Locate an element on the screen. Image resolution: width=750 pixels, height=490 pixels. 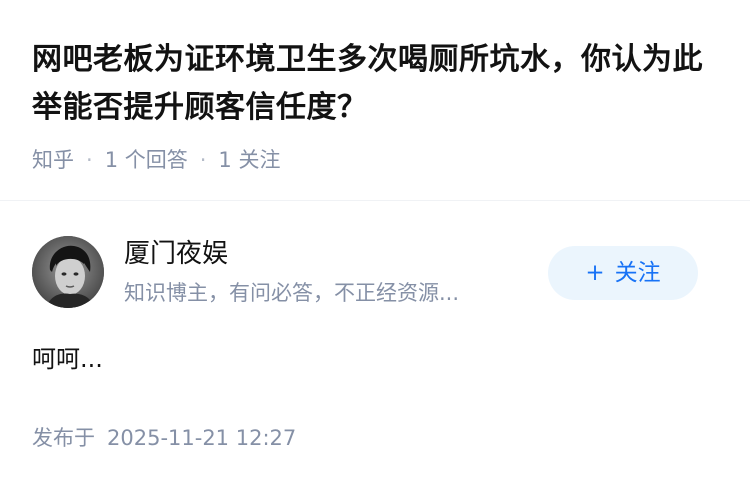
publish-info: 发布于 2025-11-21 12:27 is located at coordinates (164, 438).